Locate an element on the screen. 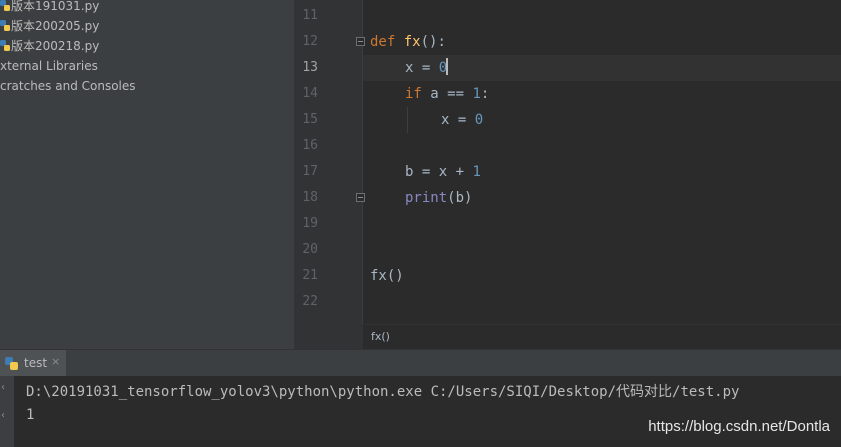 The height and width of the screenshot is (447, 841). code-token: a == is located at coordinates (447, 94).